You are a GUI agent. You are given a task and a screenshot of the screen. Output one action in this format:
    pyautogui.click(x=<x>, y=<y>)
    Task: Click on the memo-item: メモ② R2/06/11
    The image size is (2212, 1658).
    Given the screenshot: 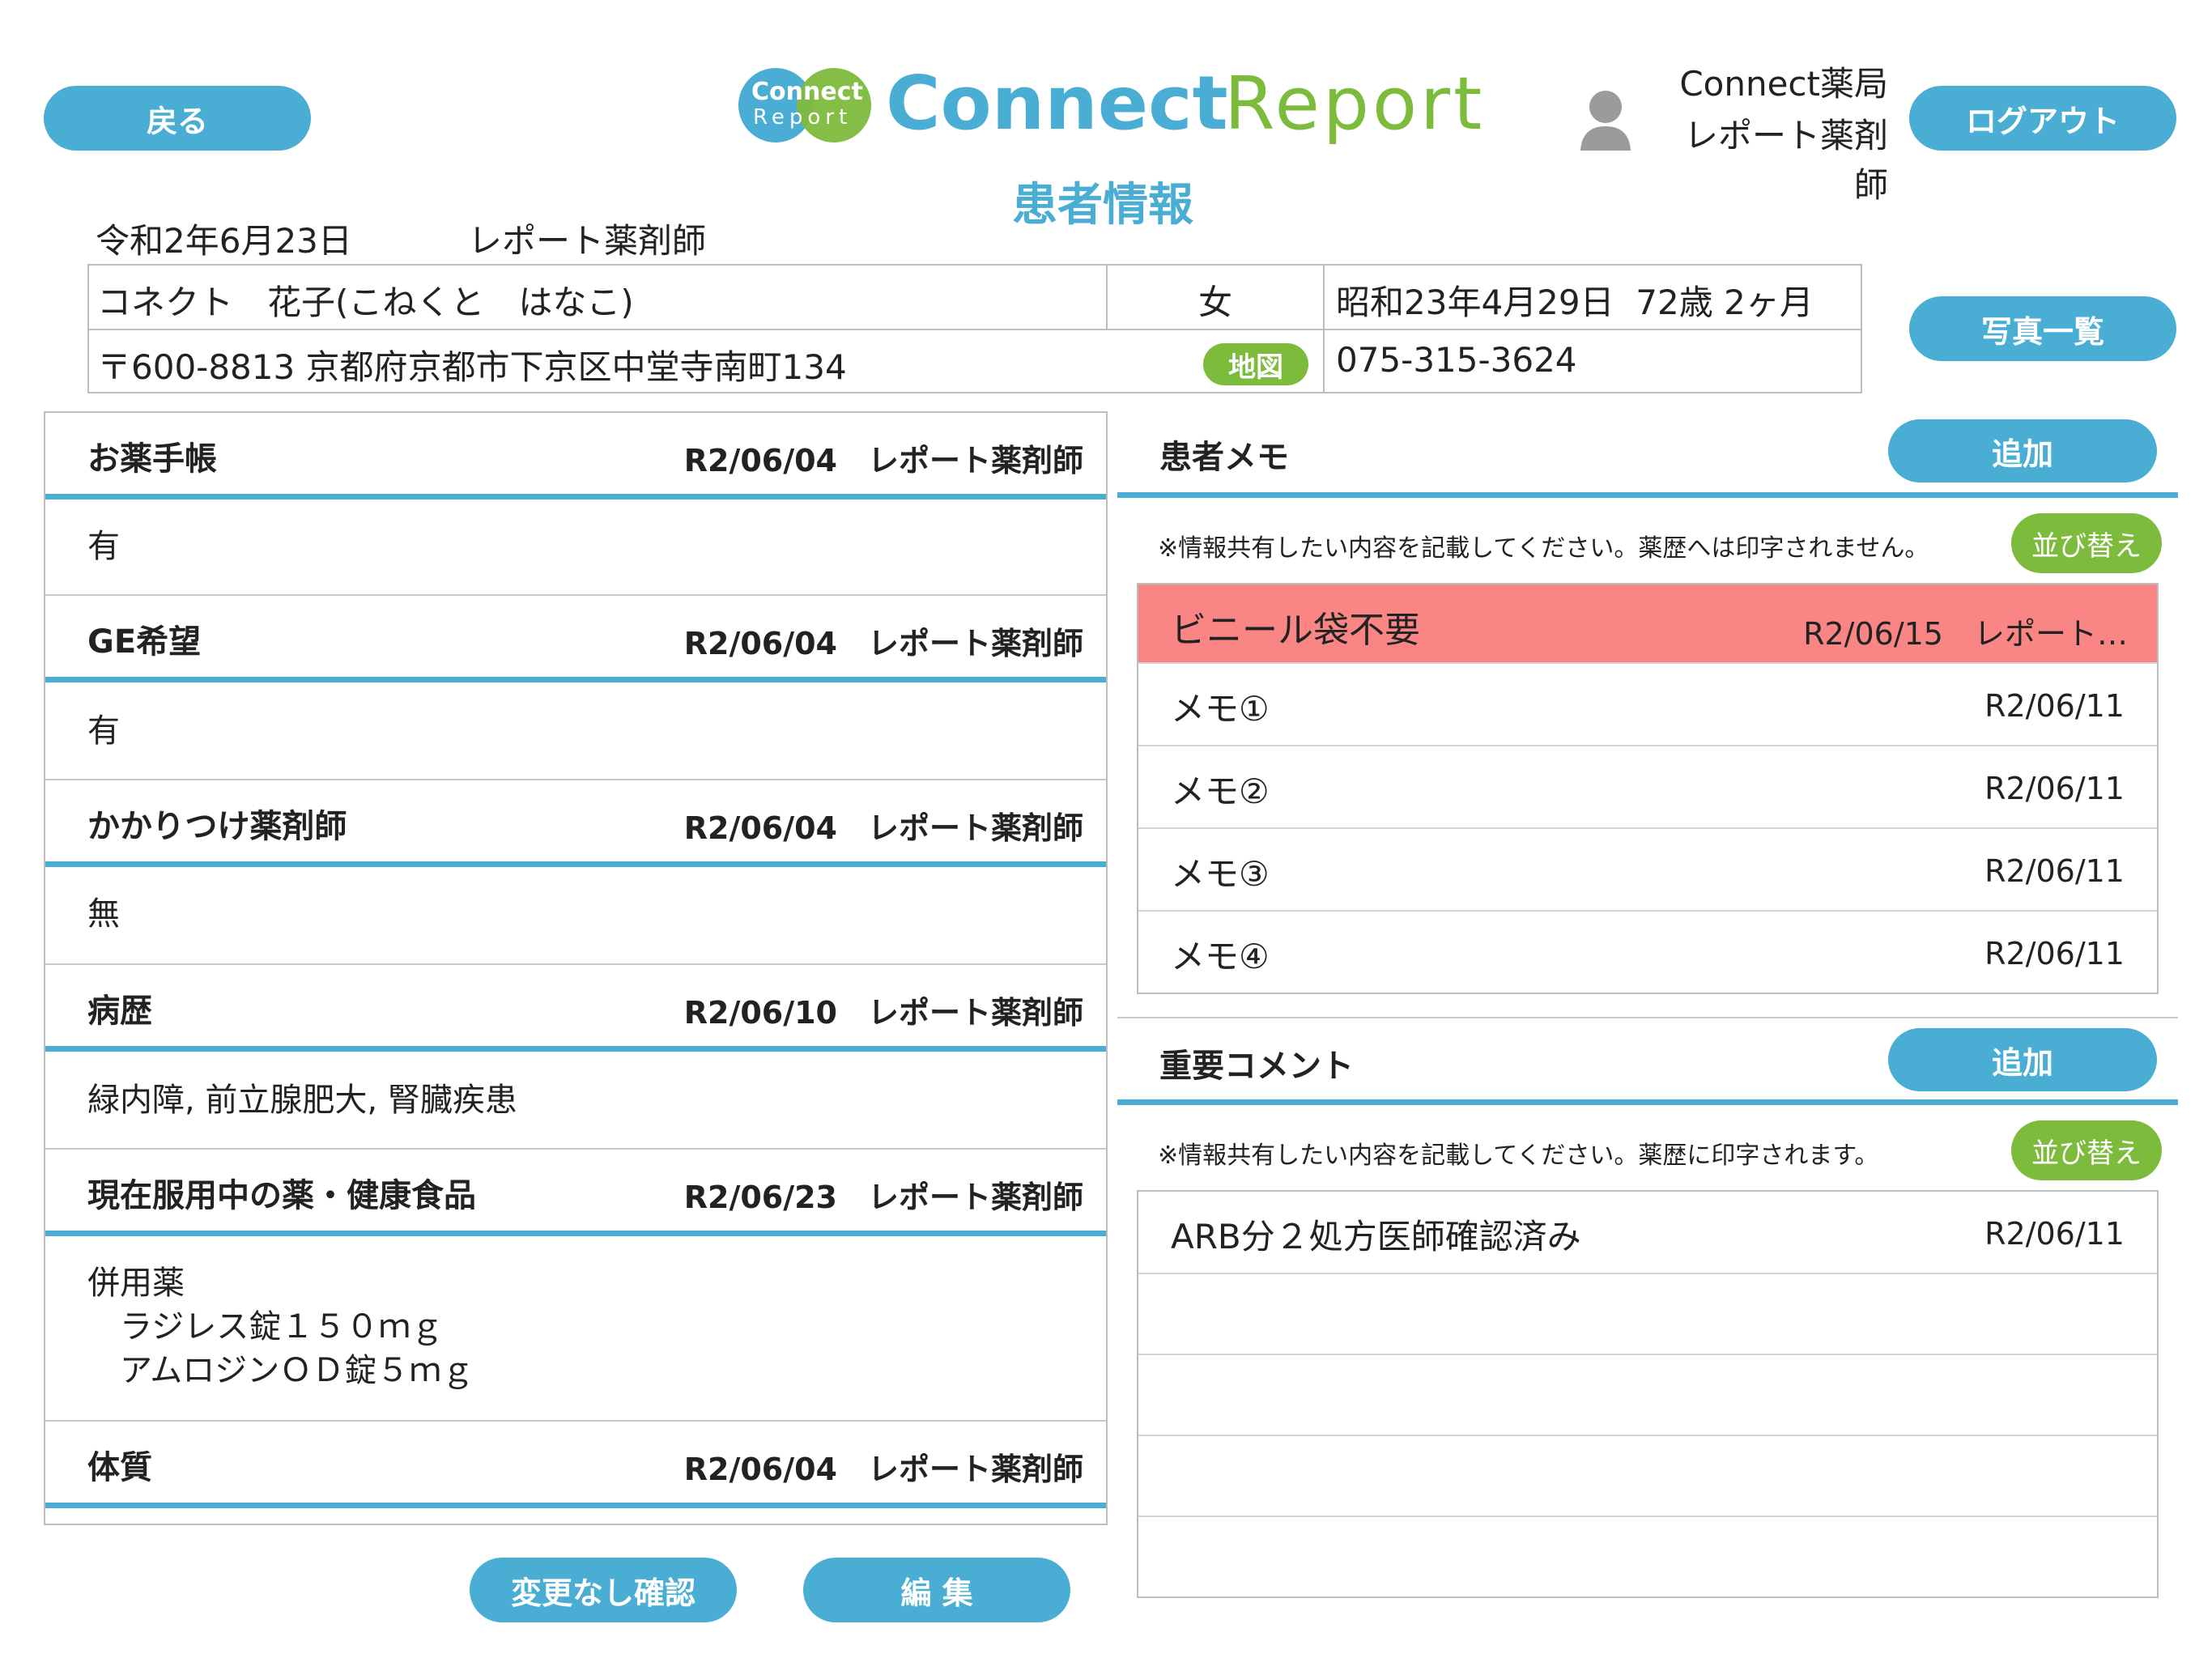 What is the action you would take?
    pyautogui.click(x=1648, y=787)
    